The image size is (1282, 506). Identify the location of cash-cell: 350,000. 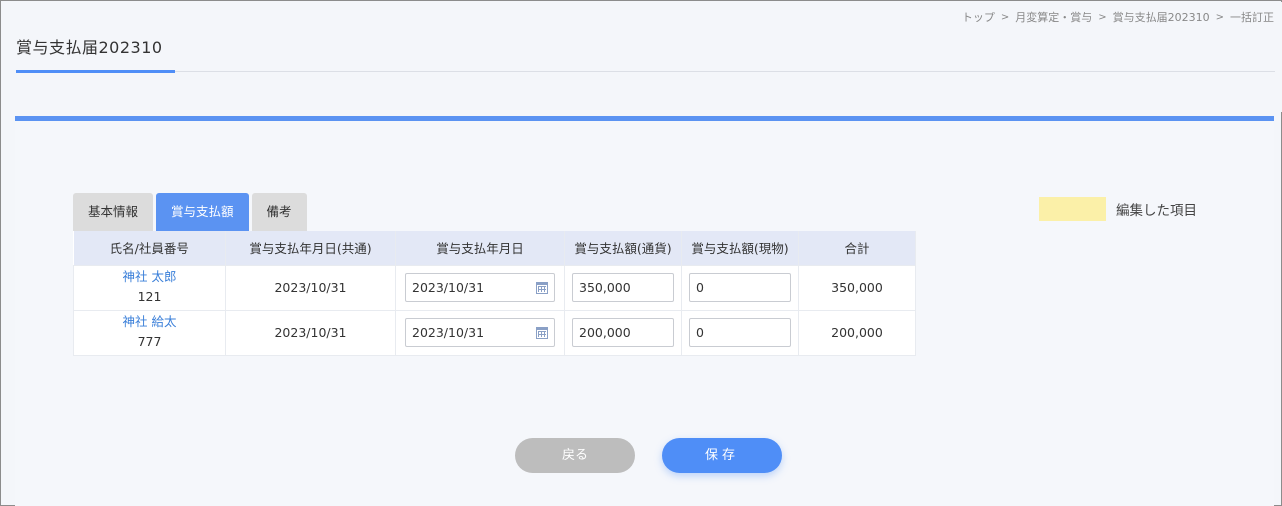
(623, 287).